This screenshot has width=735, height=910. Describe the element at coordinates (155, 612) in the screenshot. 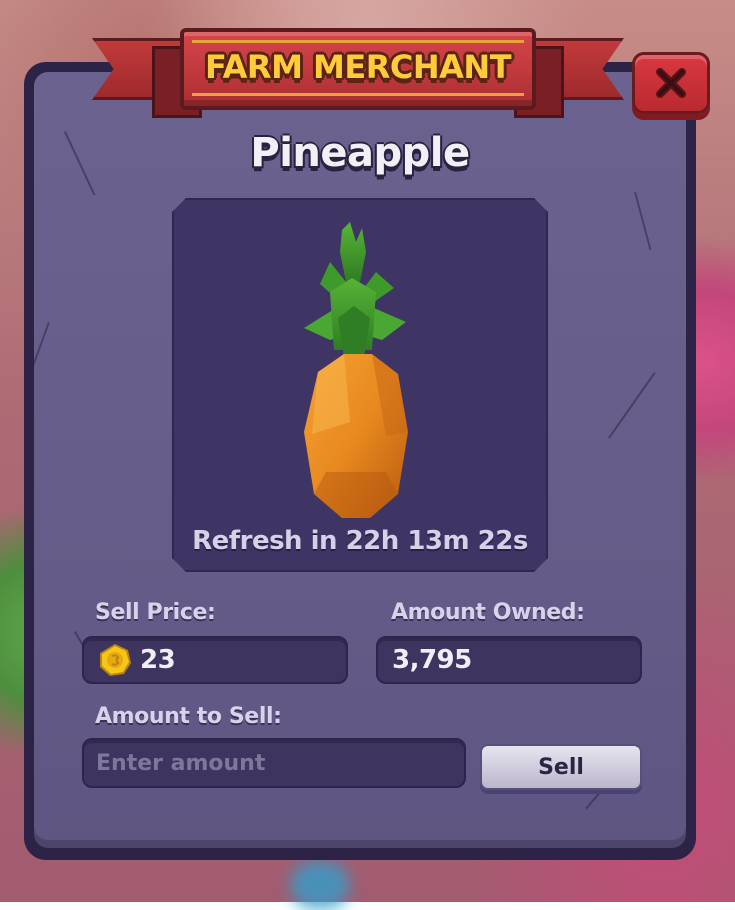

I see `sell-price-label: Sell Price:` at that location.